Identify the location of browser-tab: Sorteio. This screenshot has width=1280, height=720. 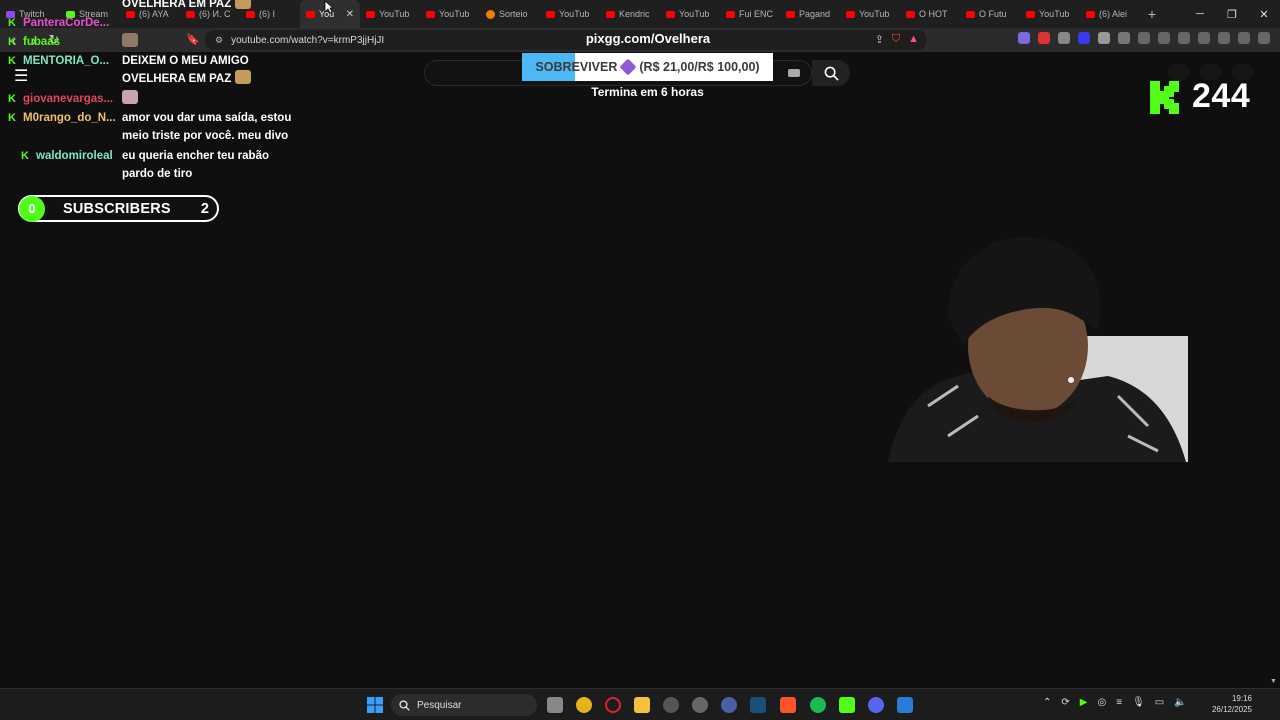
(510, 14).